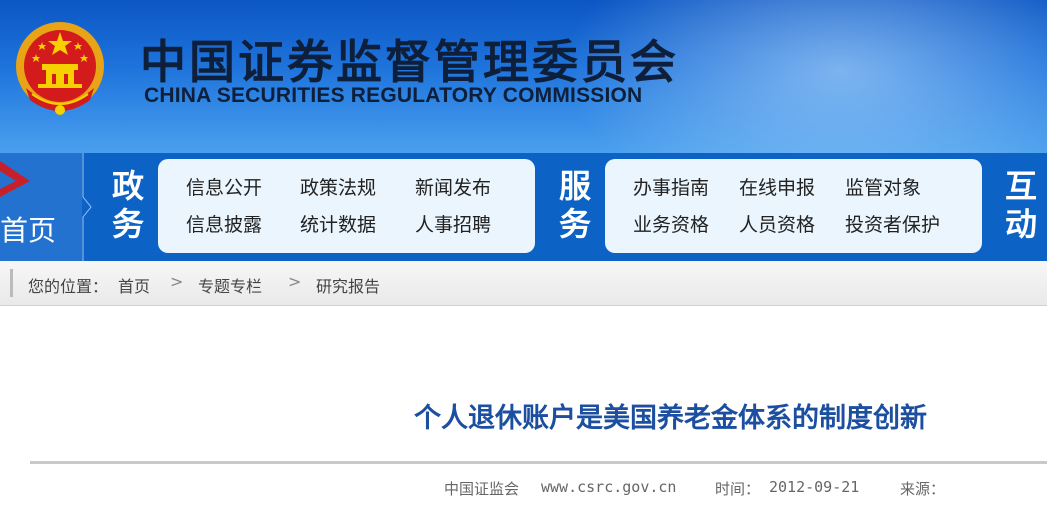 The width and height of the screenshot is (1047, 506). What do you see at coordinates (482, 489) in the screenshot?
I see `article-source-site: 中国证监会` at bounding box center [482, 489].